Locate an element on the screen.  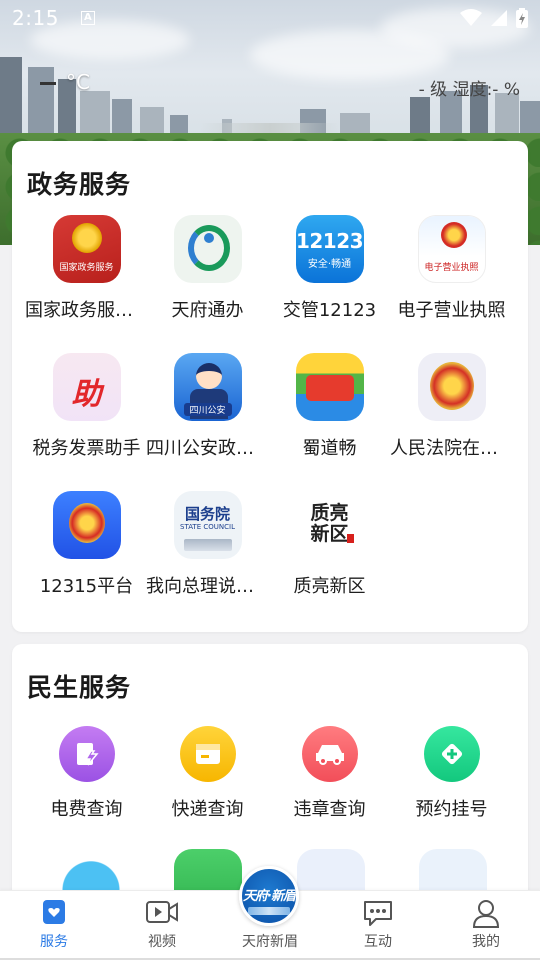
center-badge-text: 天府·新眉 is located at coordinates (269, 896).